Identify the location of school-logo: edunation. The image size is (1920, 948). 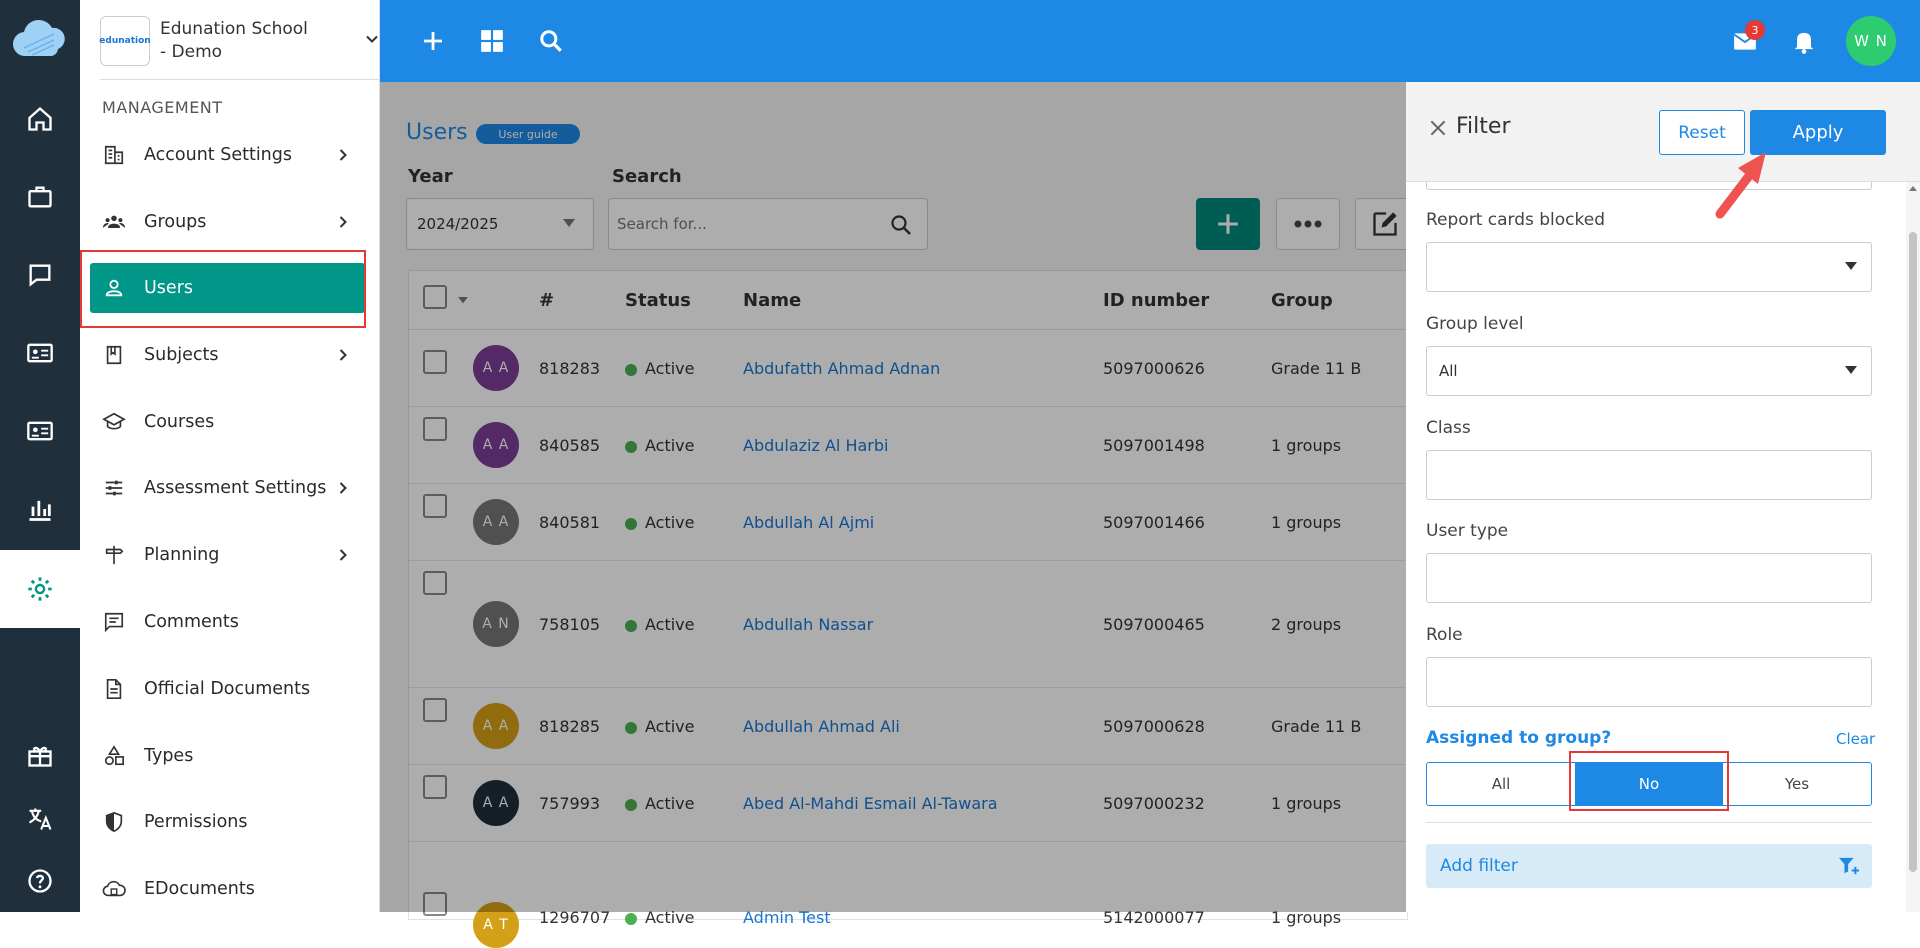
(125, 41).